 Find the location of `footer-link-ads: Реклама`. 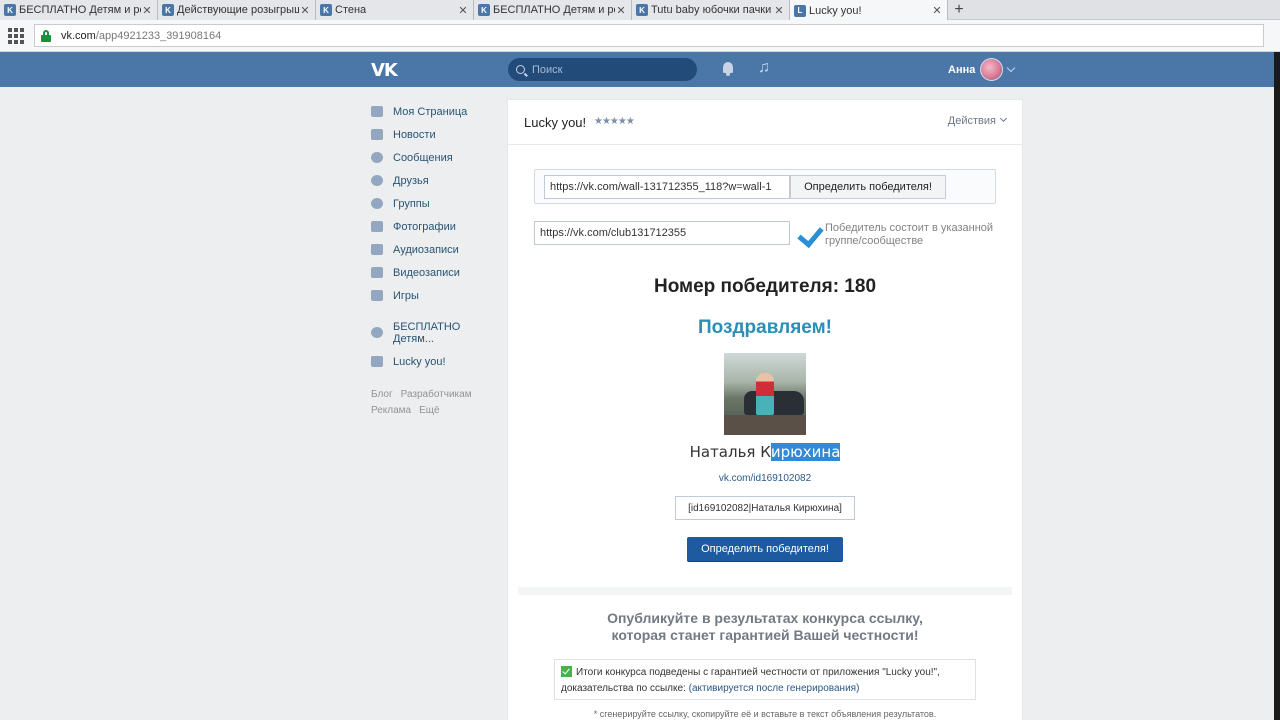

footer-link-ads: Реклама is located at coordinates (391, 410).